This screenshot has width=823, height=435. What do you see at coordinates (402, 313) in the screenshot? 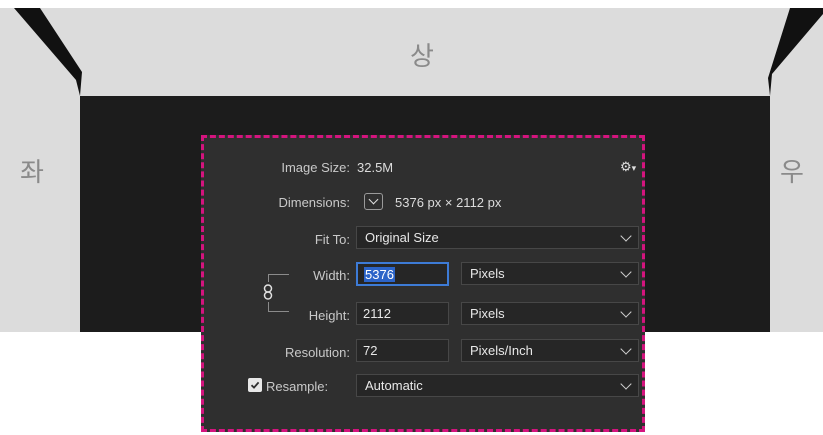
I see `height-input: 2112` at bounding box center [402, 313].